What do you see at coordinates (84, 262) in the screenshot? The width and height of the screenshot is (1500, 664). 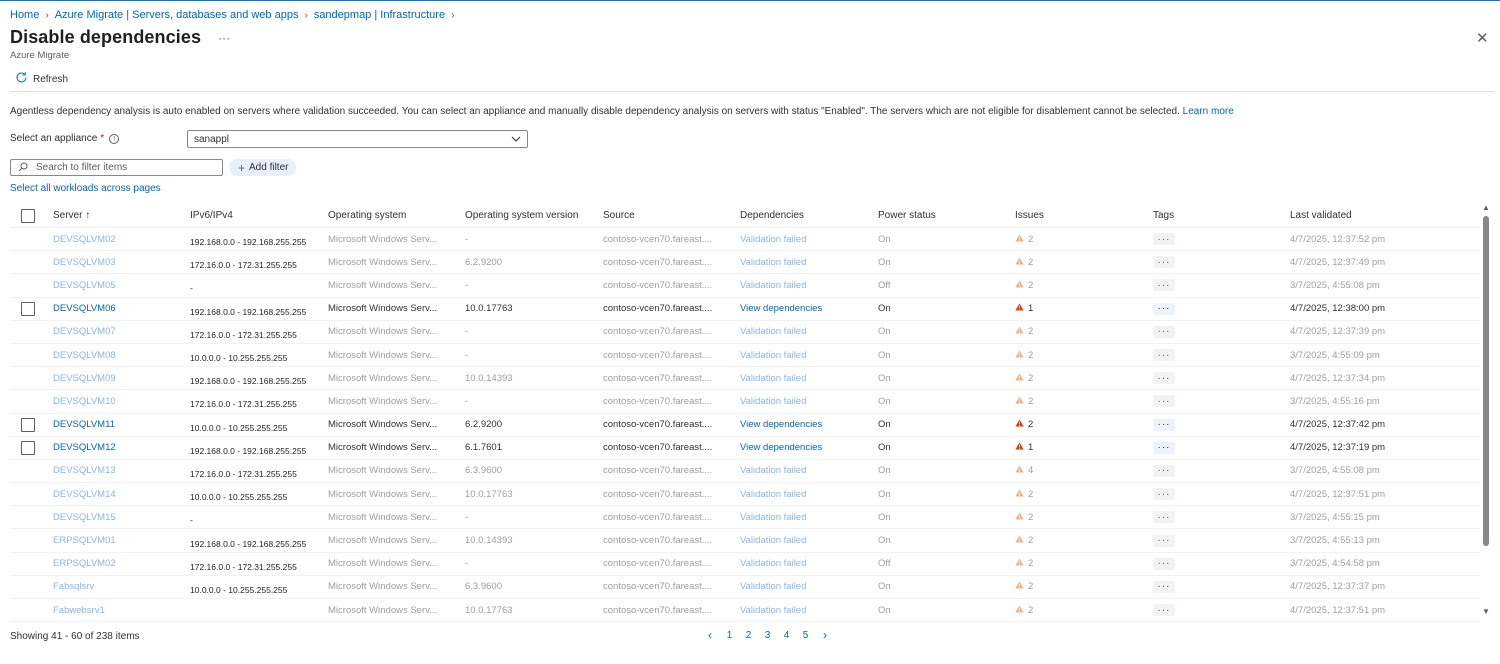 I see `server-name-link: DEVSQLVM03` at bounding box center [84, 262].